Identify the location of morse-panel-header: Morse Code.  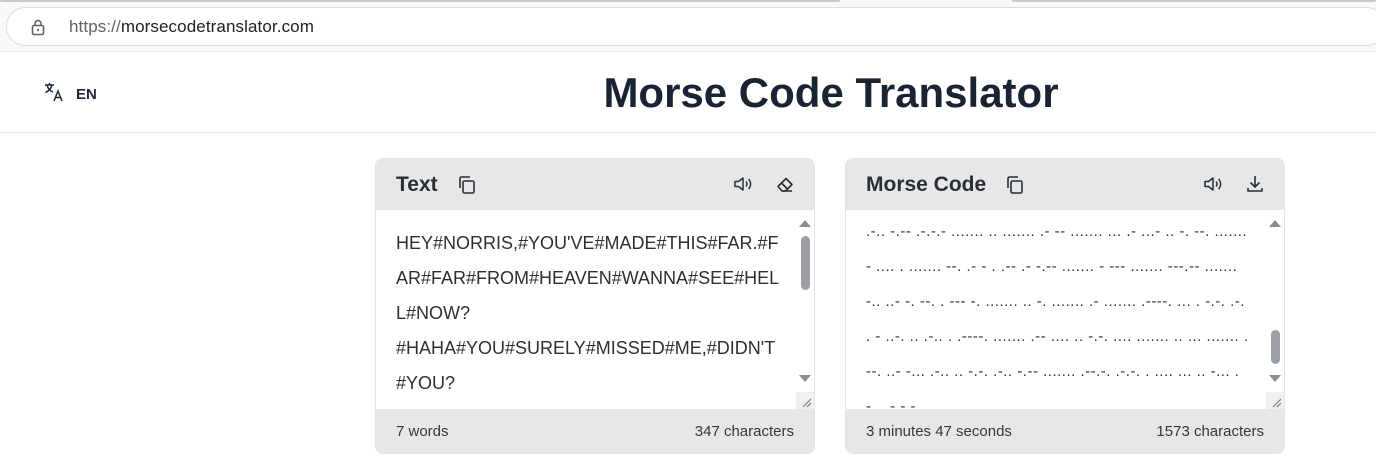
(1065, 184).